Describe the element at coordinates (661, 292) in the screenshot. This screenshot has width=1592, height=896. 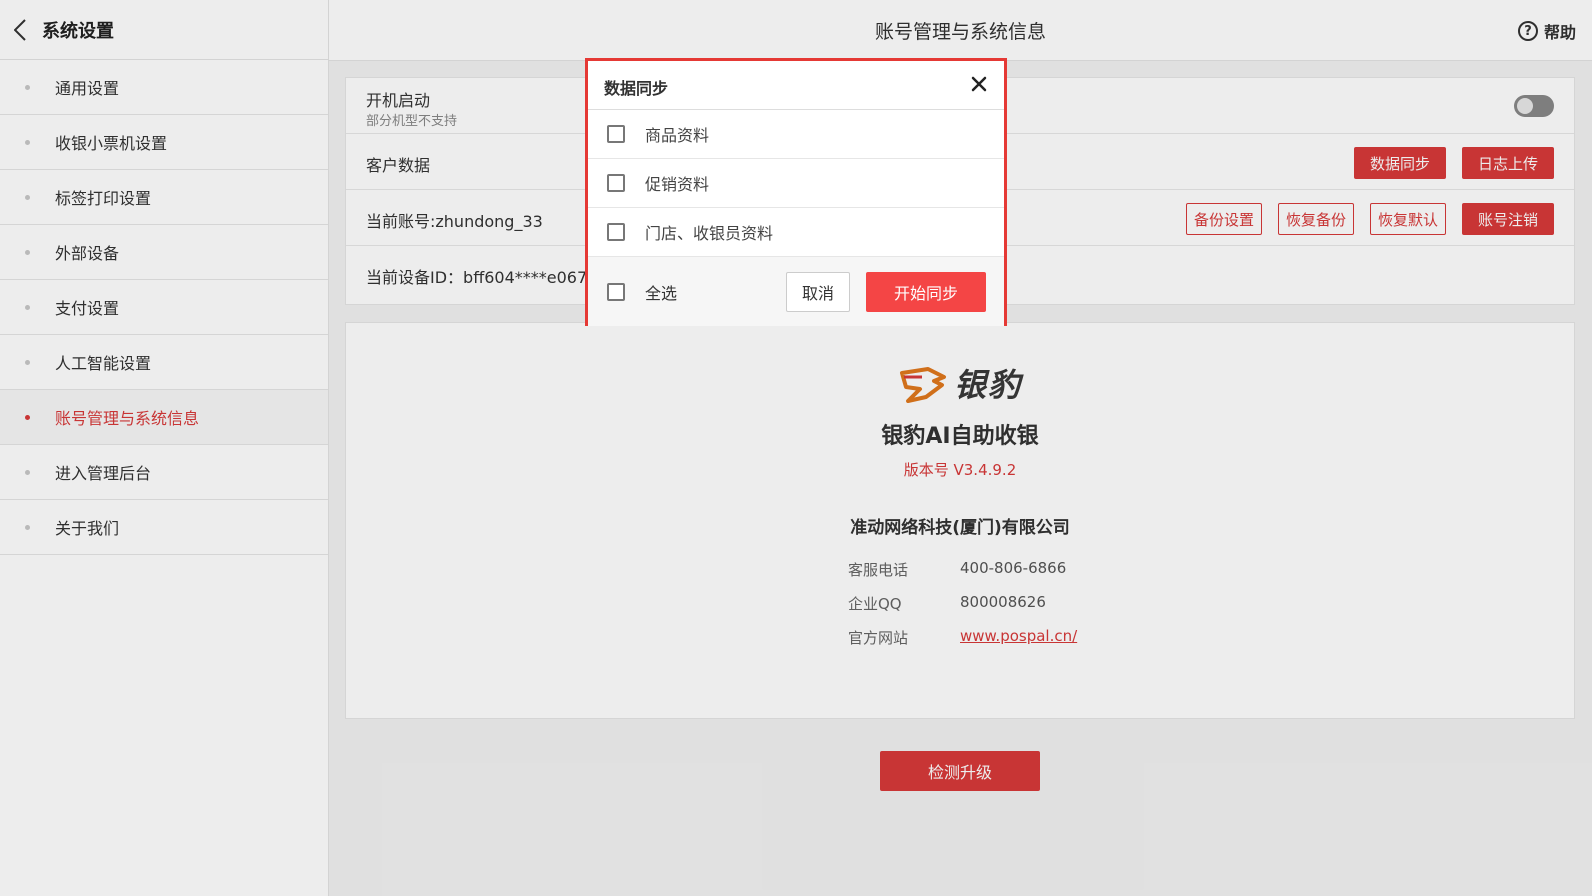
I see `select-all-label: 全选` at that location.